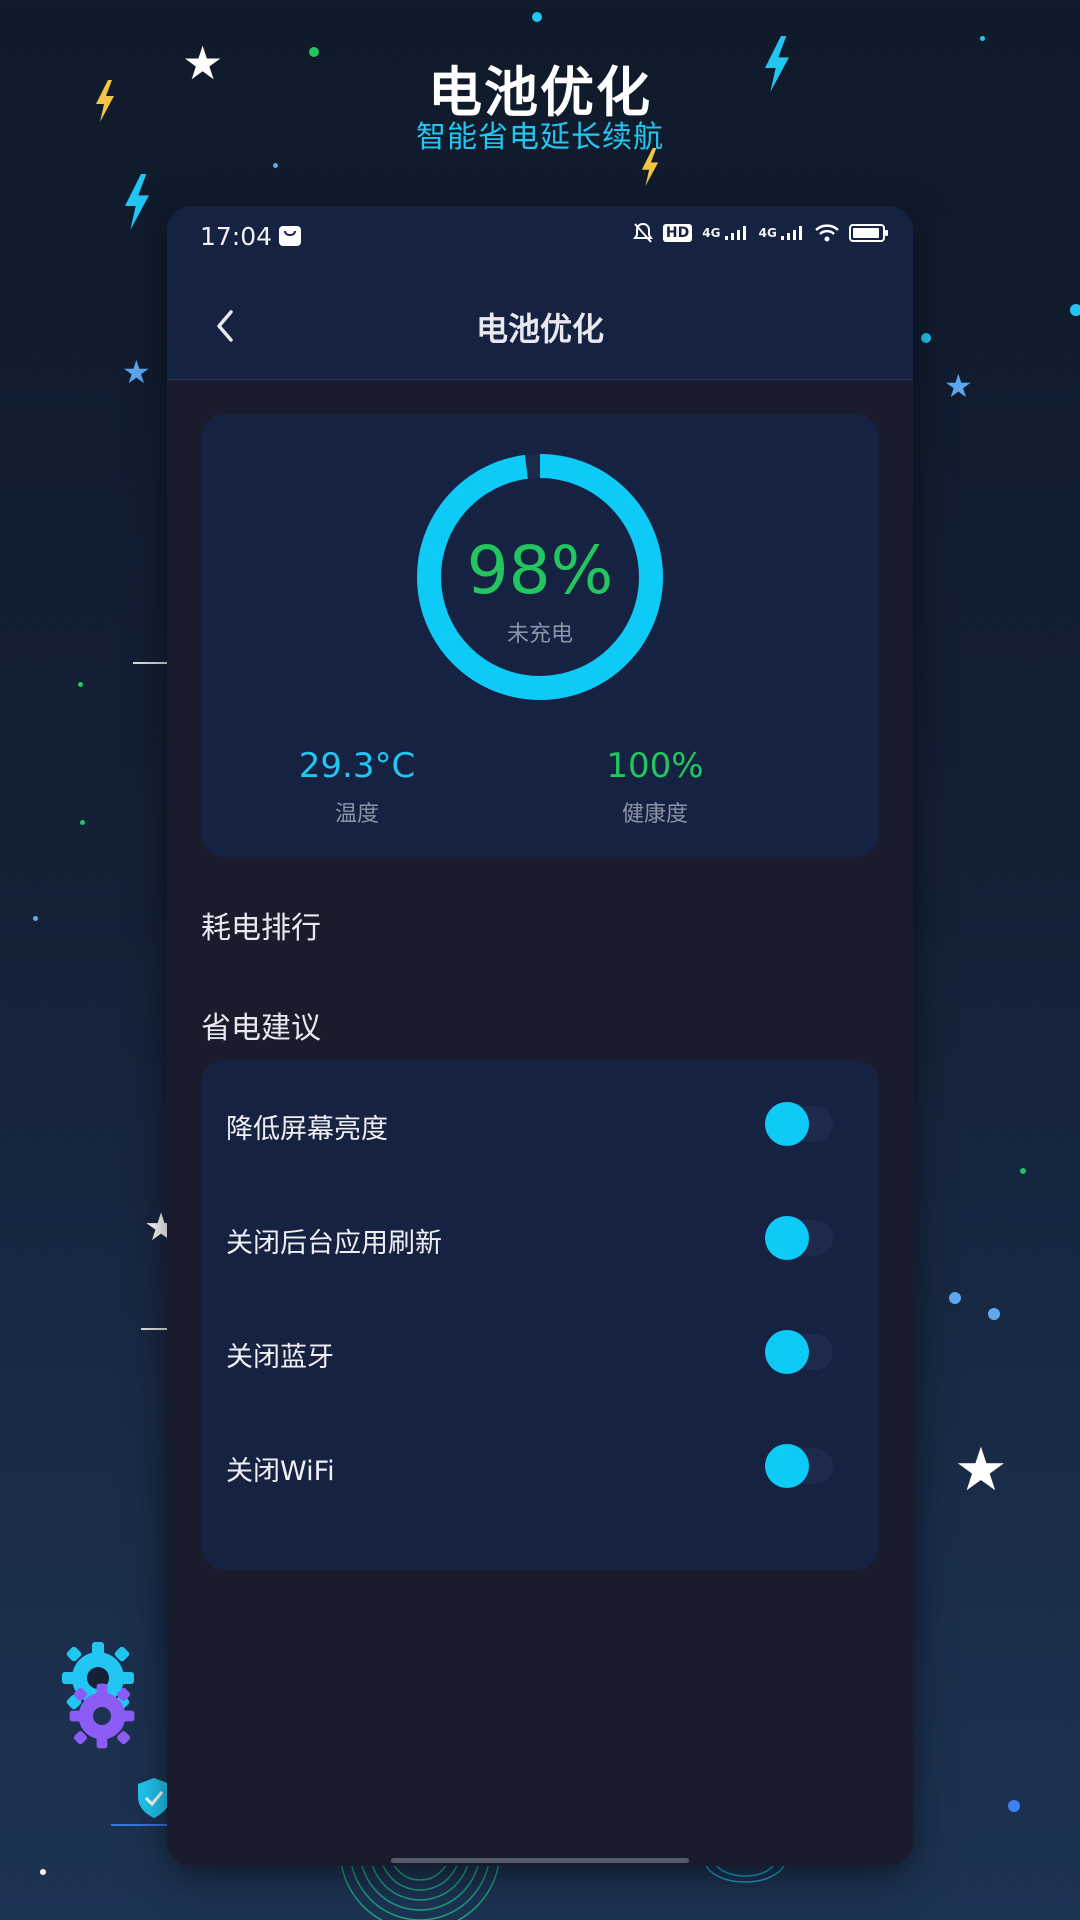 The height and width of the screenshot is (1920, 1080). Describe the element at coordinates (540, 570) in the screenshot. I see `battery-percent: 98%` at that location.